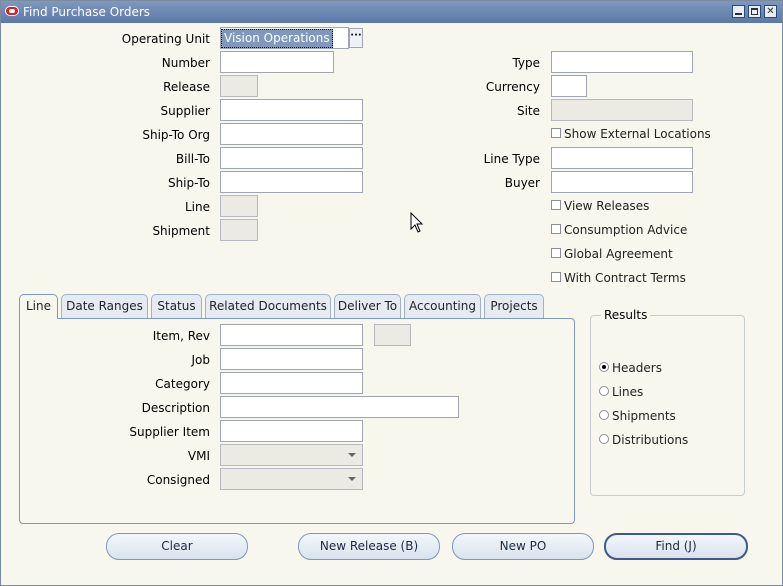 The width and height of the screenshot is (783, 586). I want to click on supplier-item-label: Supplier Item, so click(169, 432).